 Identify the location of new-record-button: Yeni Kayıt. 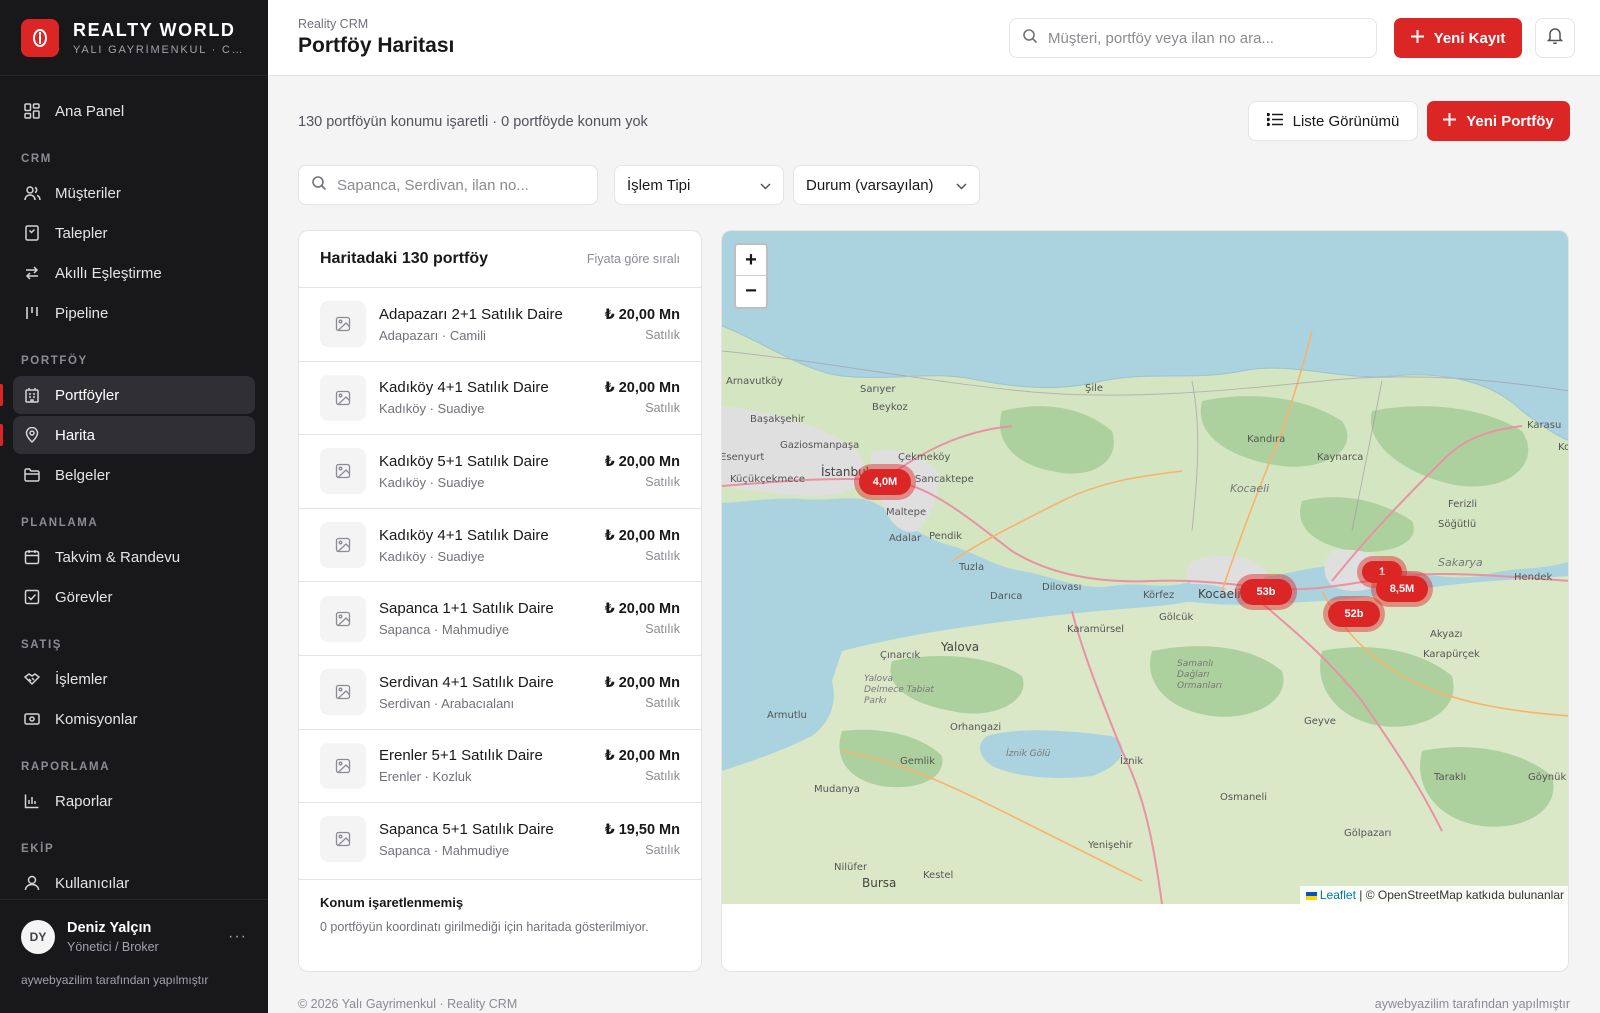
(1458, 38).